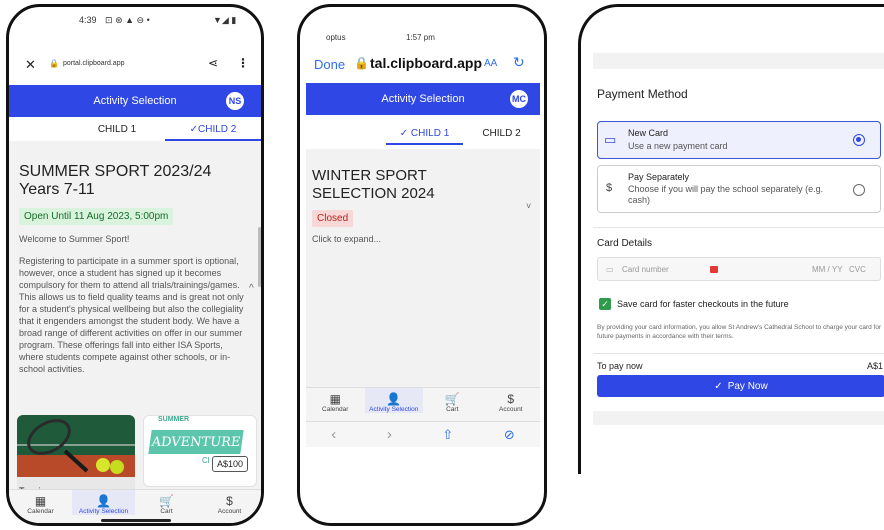 Image resolution: width=884 pixels, height=530 pixels. I want to click on status-icons: ⊡ ⊛ ▲ ⊖ •, so click(127, 20).